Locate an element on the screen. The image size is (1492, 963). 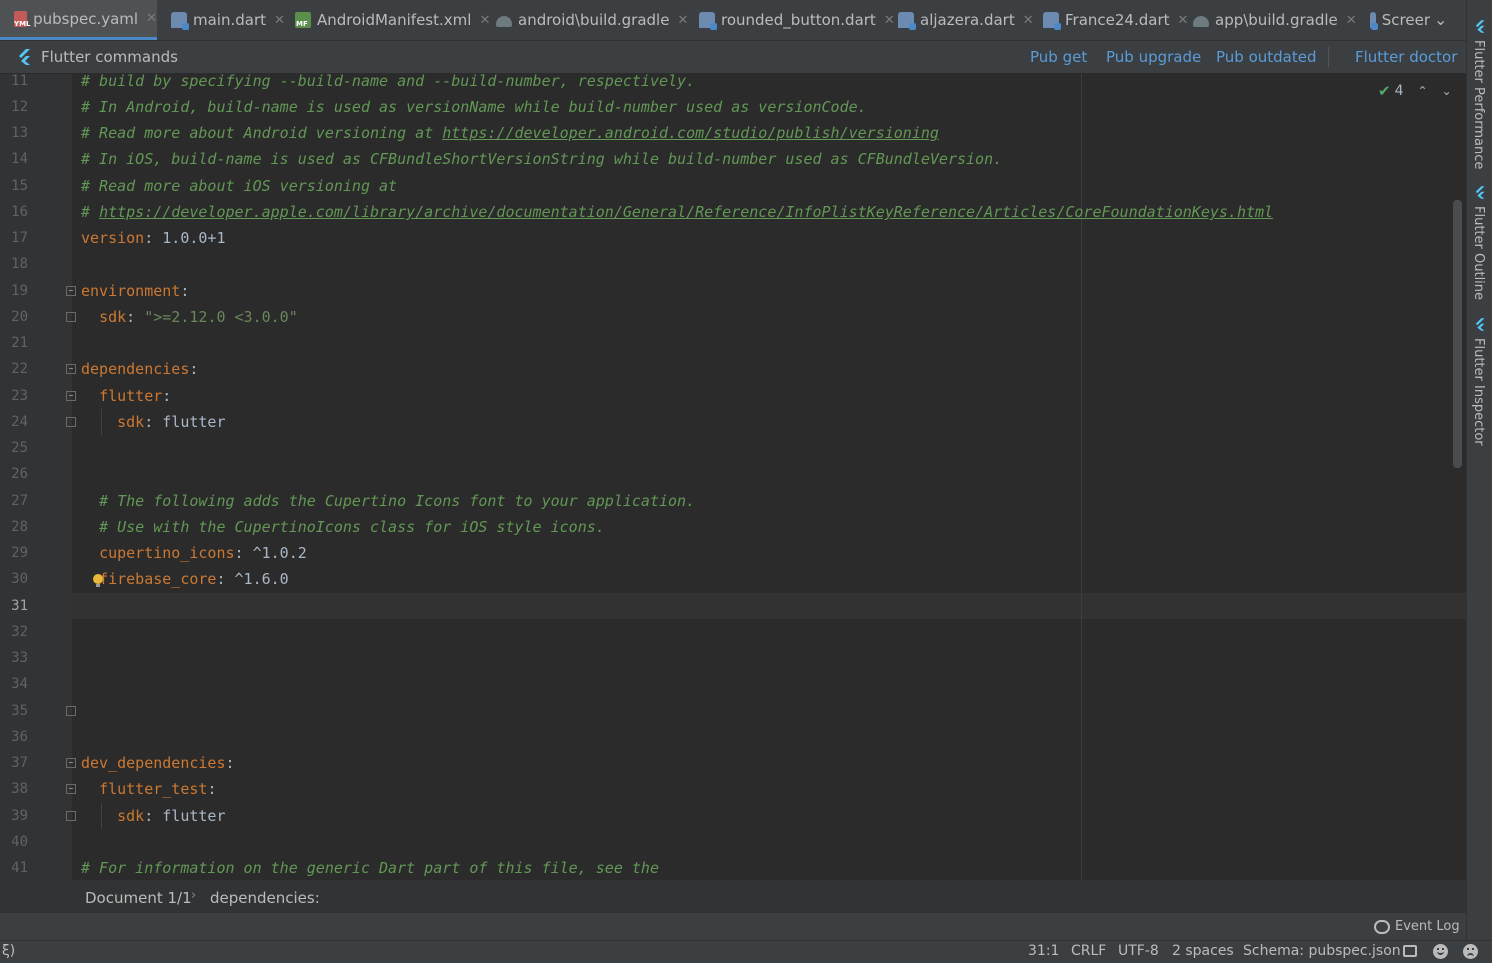
event-log-button: Event Log is located at coordinates (1417, 926).